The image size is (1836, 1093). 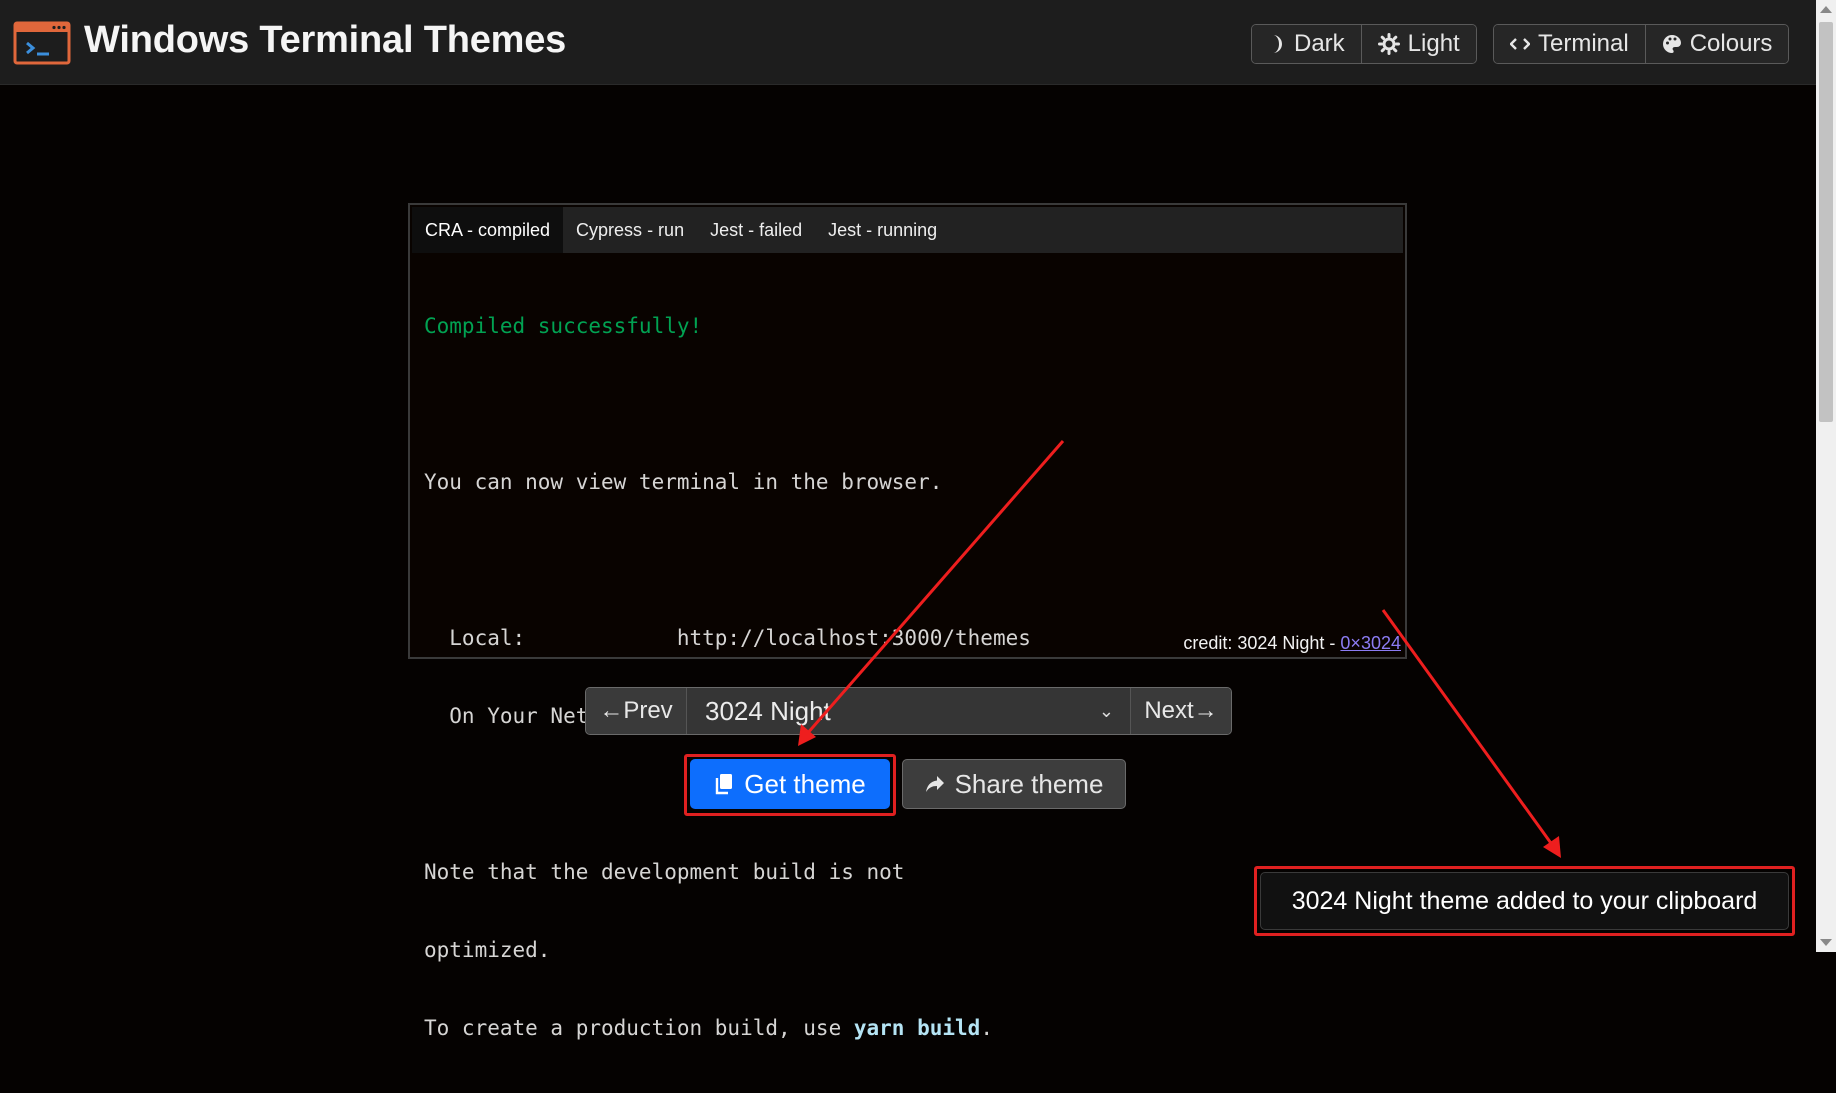 I want to click on dark-mode-label: Dark, so click(x=1319, y=43).